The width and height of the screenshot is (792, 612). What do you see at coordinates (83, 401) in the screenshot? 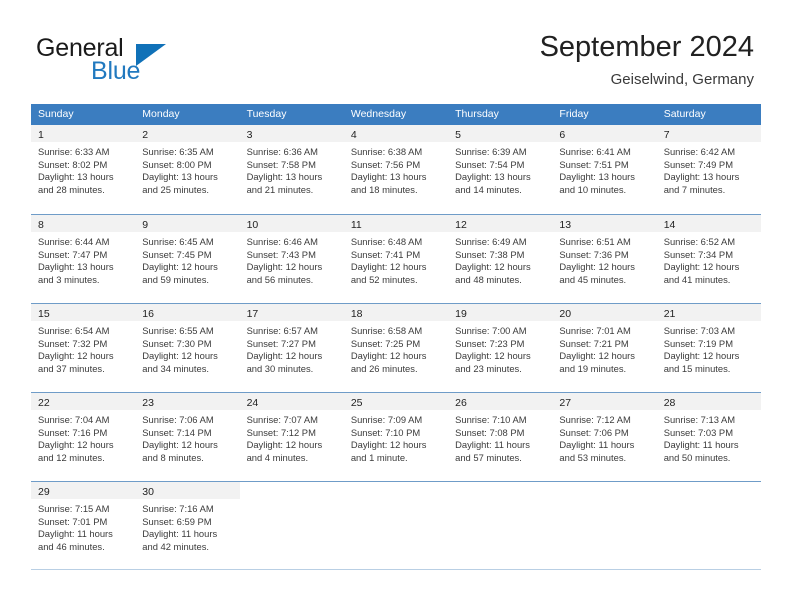
I see `day-number-band: 22` at bounding box center [83, 401].